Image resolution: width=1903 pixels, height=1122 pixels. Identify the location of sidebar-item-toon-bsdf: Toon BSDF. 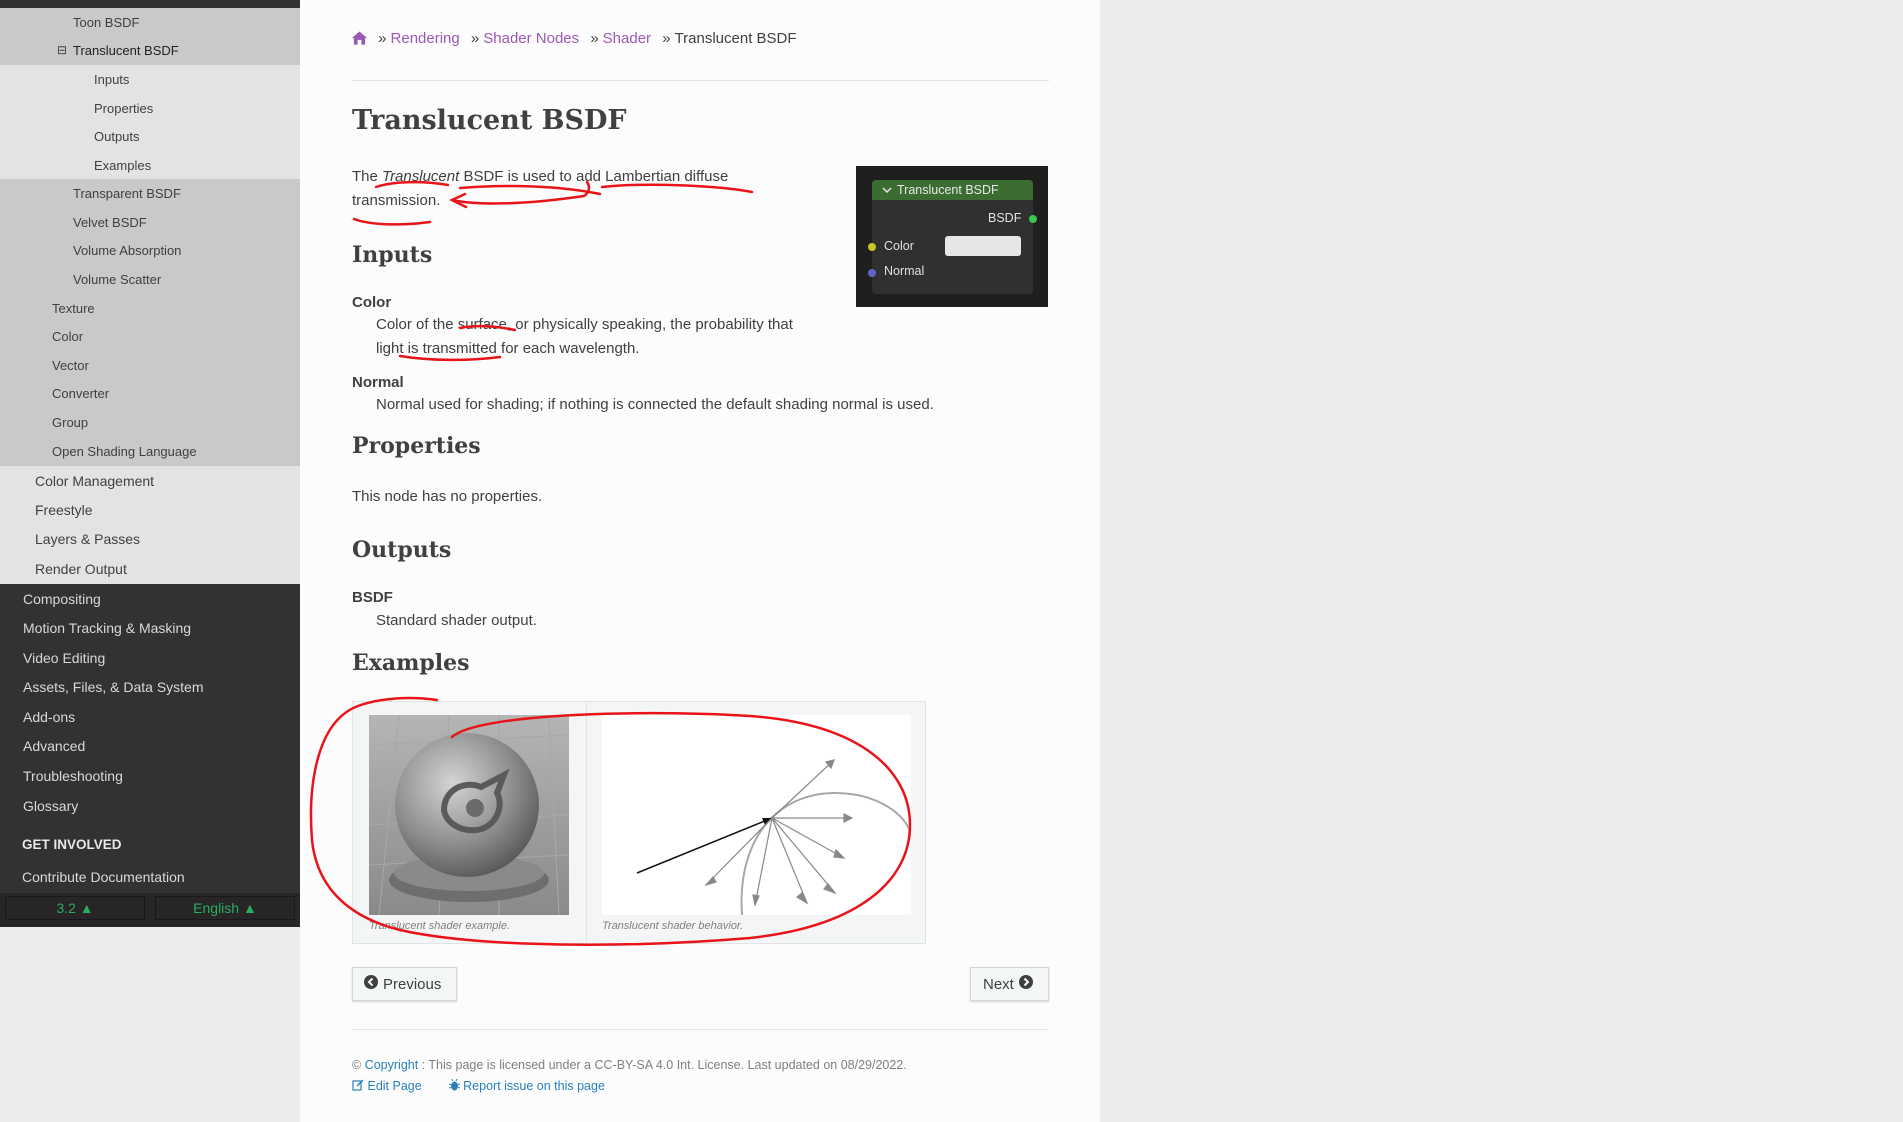
(150, 22).